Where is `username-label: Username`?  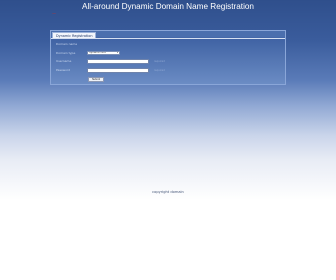 username-label: Username is located at coordinates (64, 61).